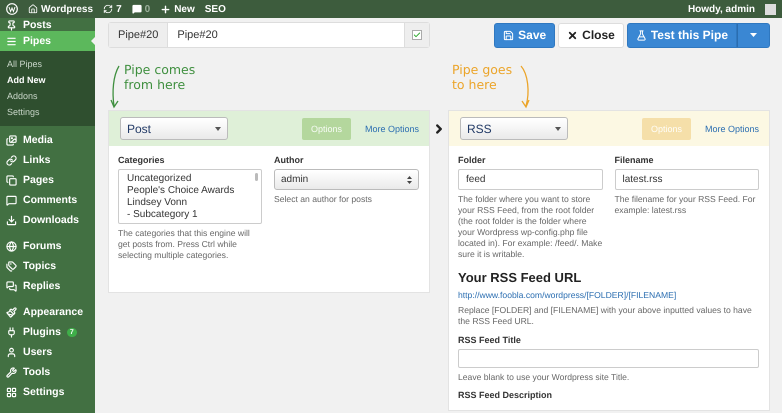 Image resolution: width=782 pixels, height=413 pixels. I want to click on images-icon, so click(11, 140).